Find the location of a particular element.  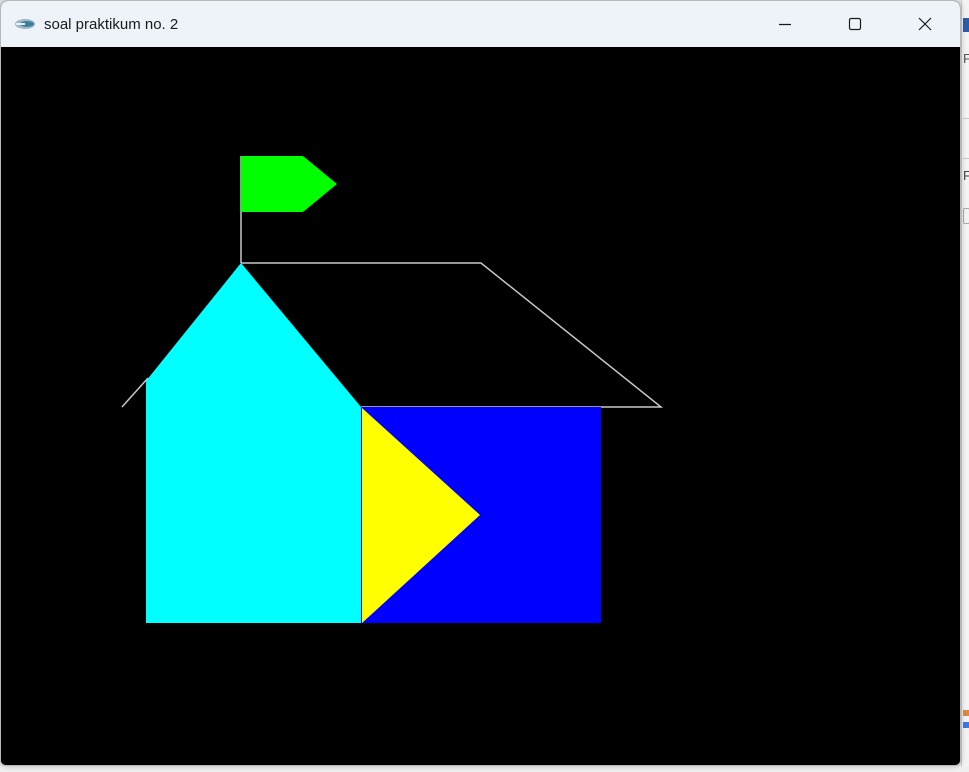

left-eave-line is located at coordinates (135, 392).